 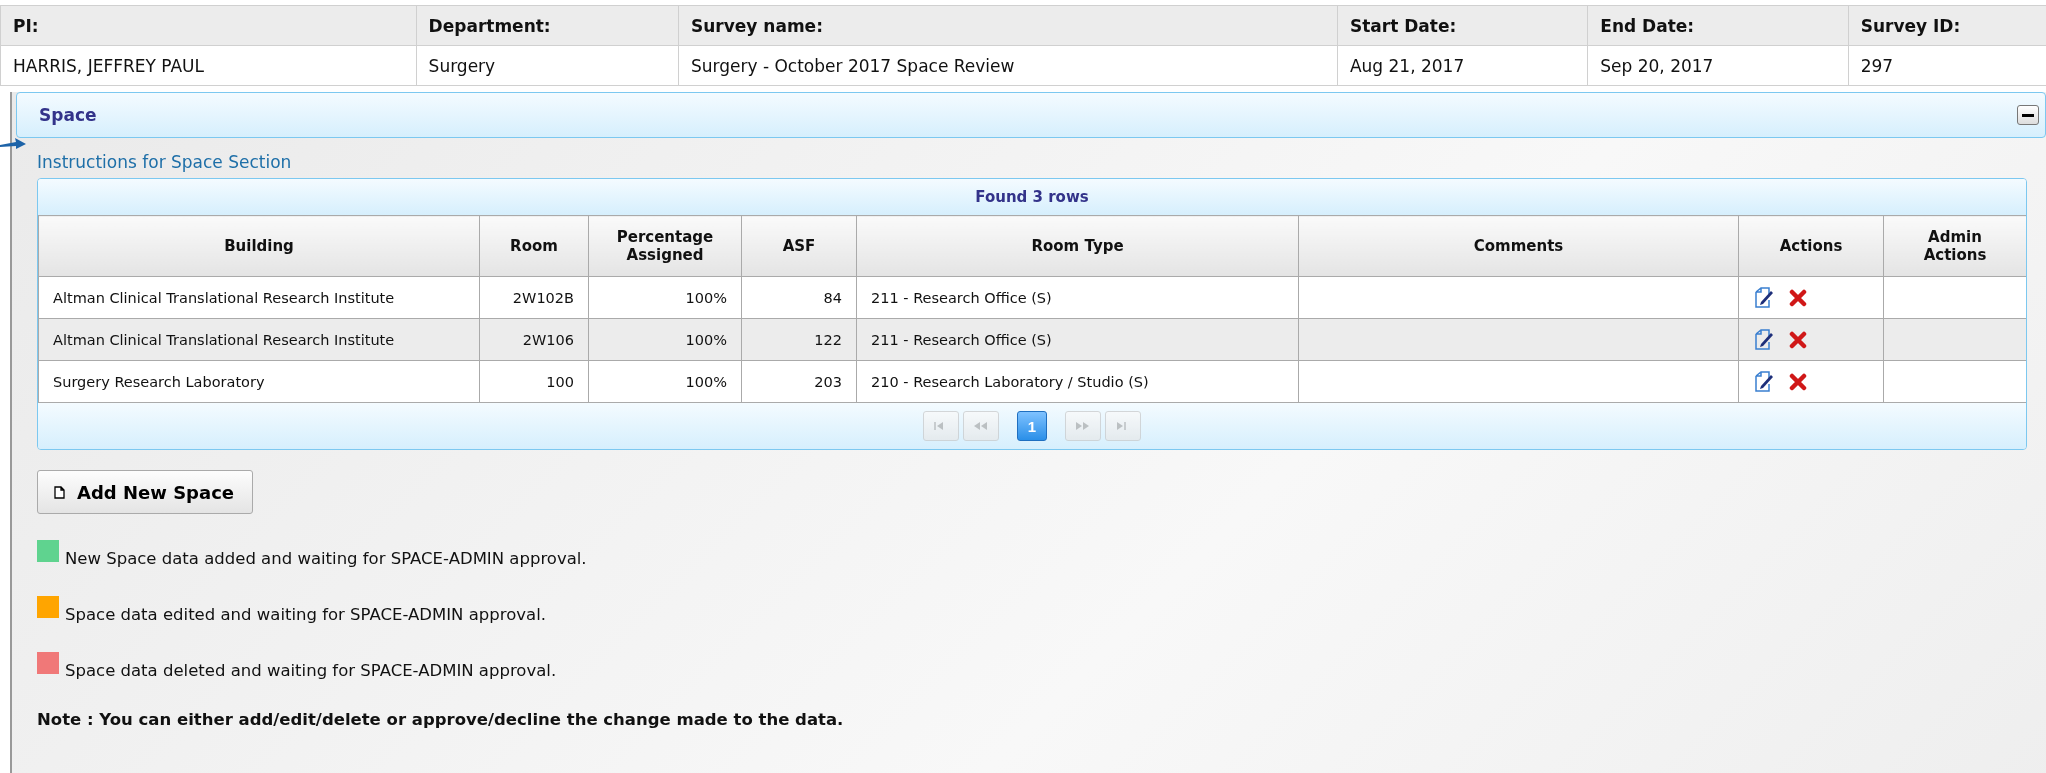 I want to click on table-cell: 210 - Research Laboratory / Studio (S), so click(x=1077, y=381).